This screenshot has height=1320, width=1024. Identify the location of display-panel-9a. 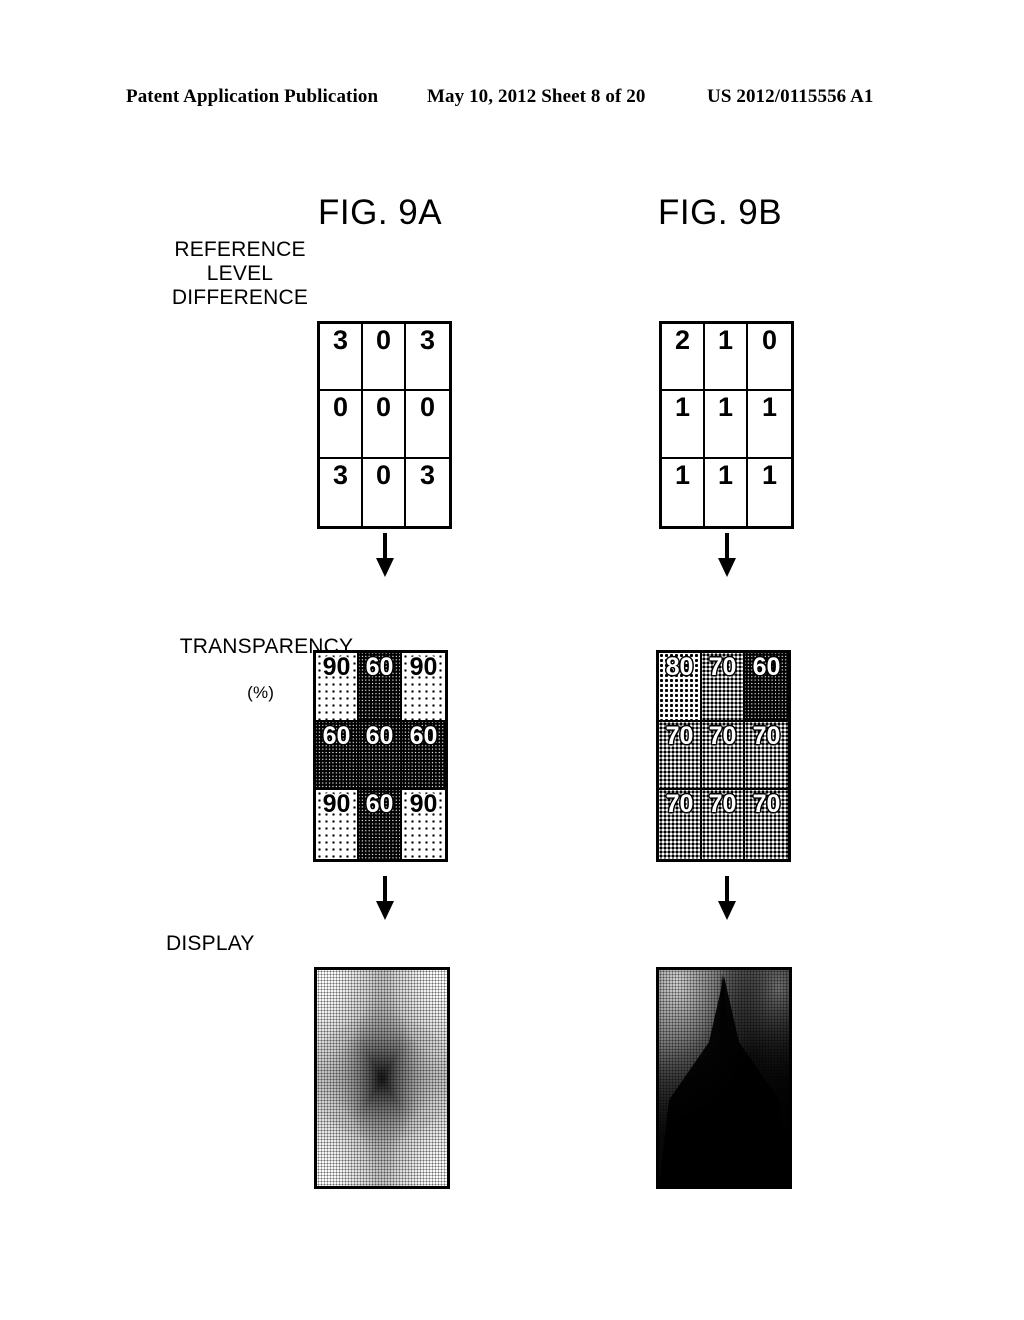
(382, 1078).